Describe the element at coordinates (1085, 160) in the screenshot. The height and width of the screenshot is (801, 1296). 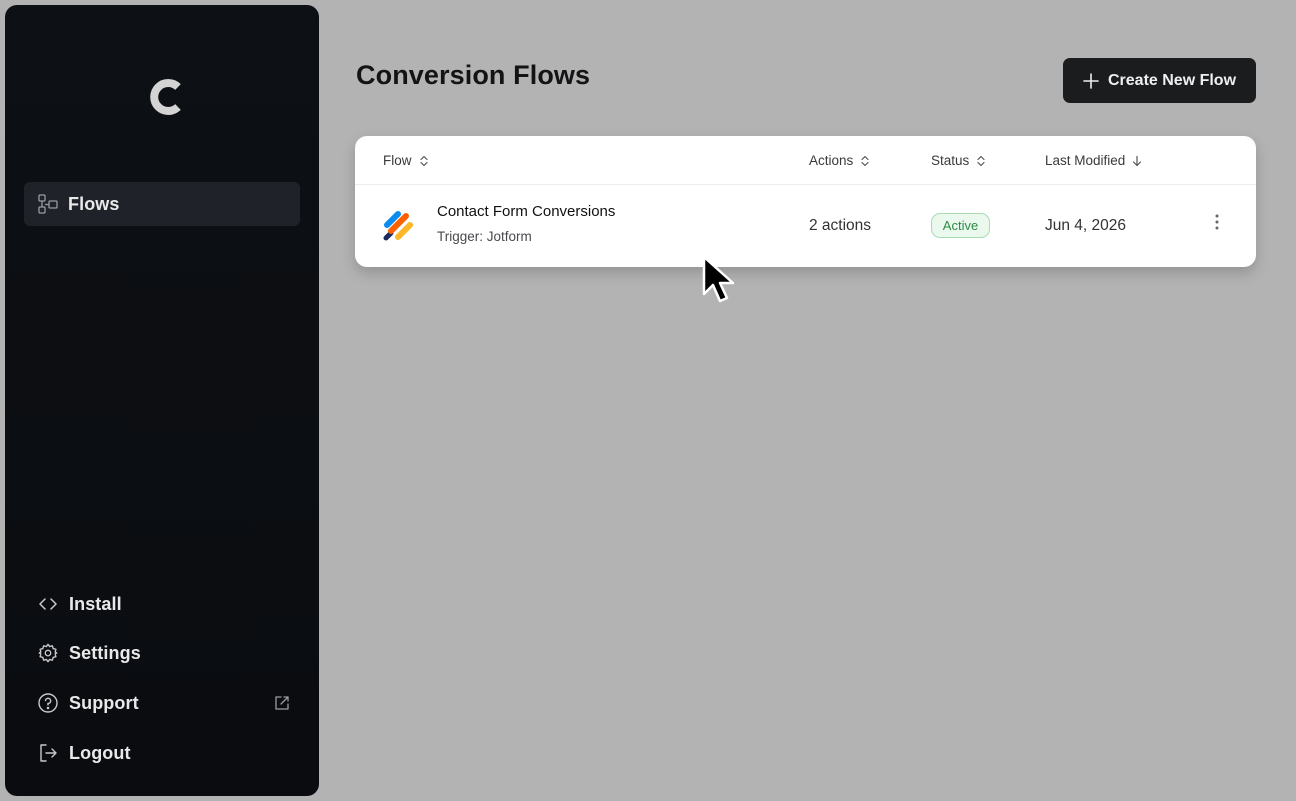
I see `column-header-label: Last Modified` at that location.